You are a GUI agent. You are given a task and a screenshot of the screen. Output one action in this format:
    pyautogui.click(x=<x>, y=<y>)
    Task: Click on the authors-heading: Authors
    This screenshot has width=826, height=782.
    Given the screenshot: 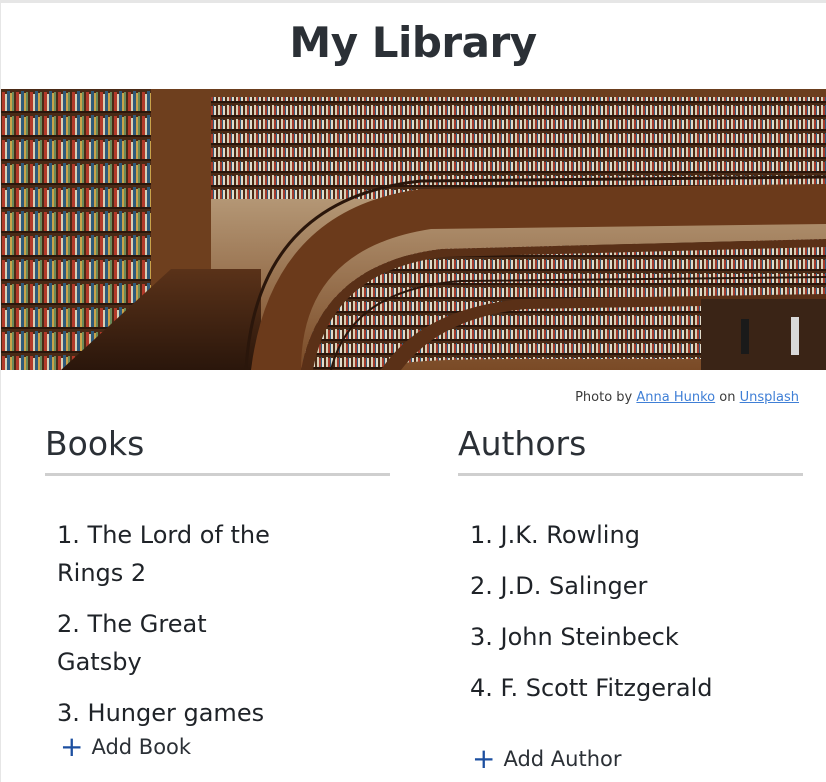 What is the action you would take?
    pyautogui.click(x=630, y=450)
    